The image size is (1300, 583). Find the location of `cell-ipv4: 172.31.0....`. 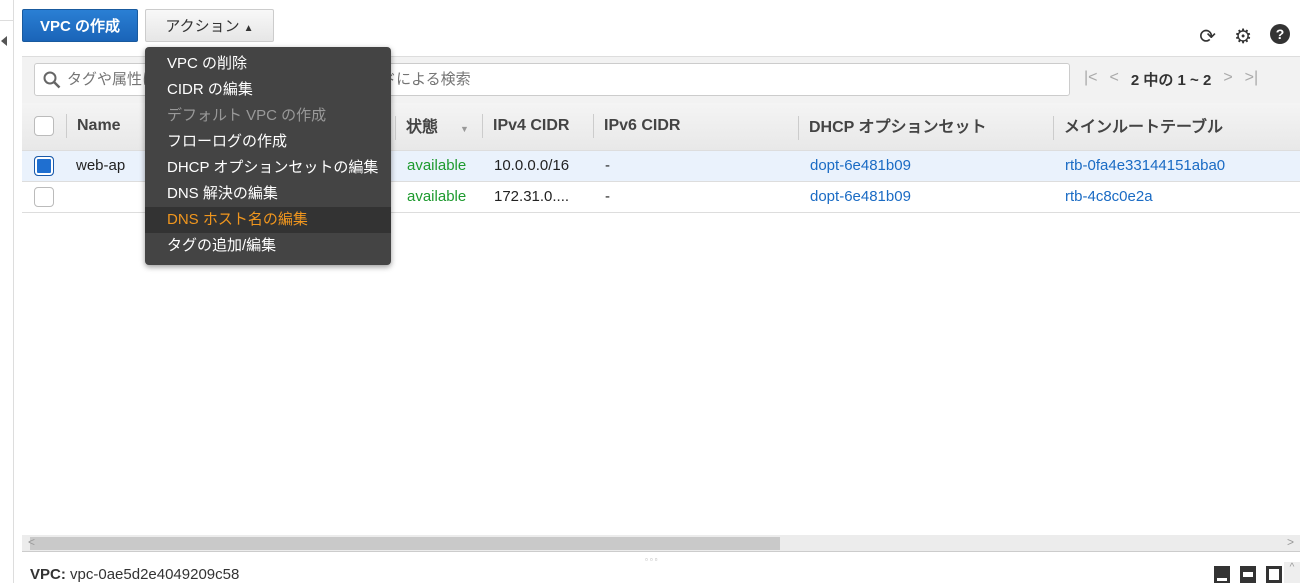

cell-ipv4: 172.31.0.... is located at coordinates (537, 197).